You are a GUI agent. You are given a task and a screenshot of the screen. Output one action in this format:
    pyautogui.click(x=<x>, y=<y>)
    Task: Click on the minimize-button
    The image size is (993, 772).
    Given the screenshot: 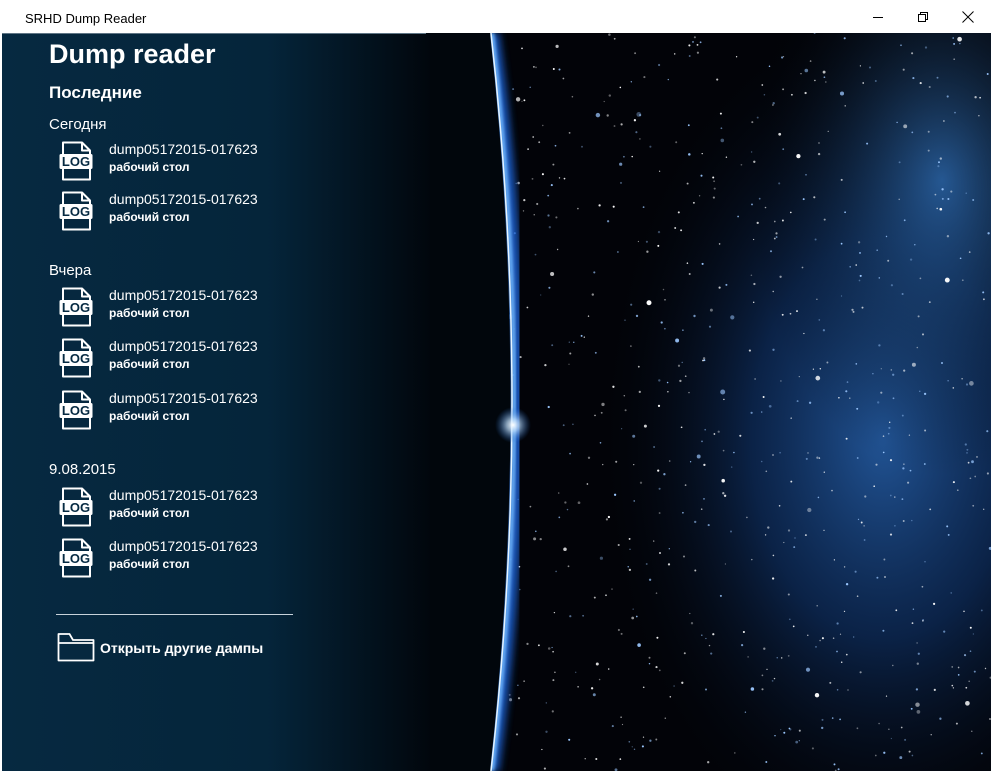 What is the action you would take?
    pyautogui.click(x=878, y=16)
    